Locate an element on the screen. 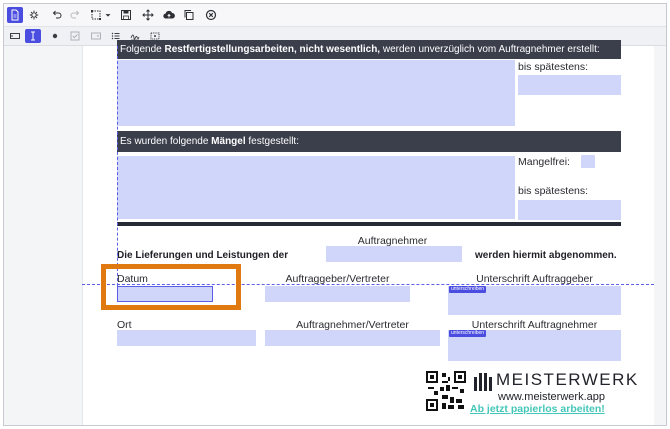  main-toolbar is located at coordinates (335, 15).